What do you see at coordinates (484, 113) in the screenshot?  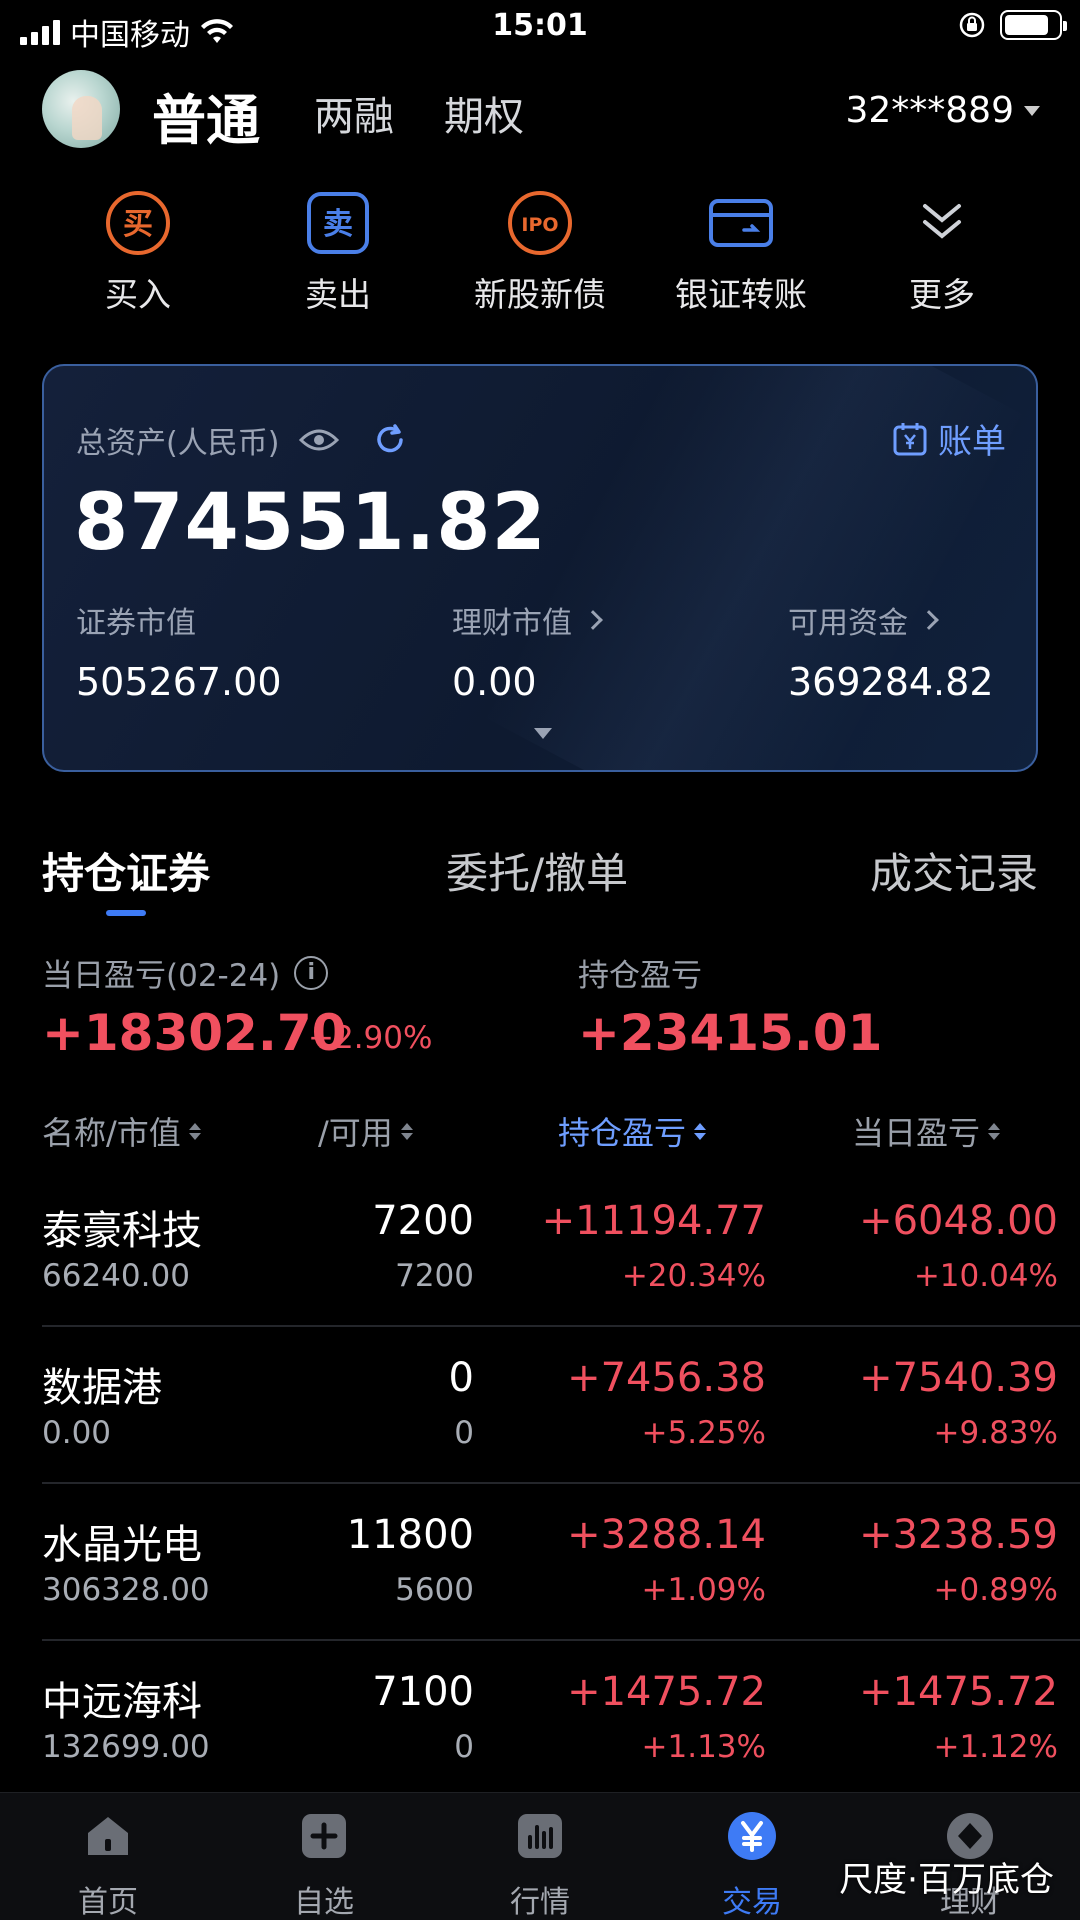 I see `account-tab-options: 期权` at bounding box center [484, 113].